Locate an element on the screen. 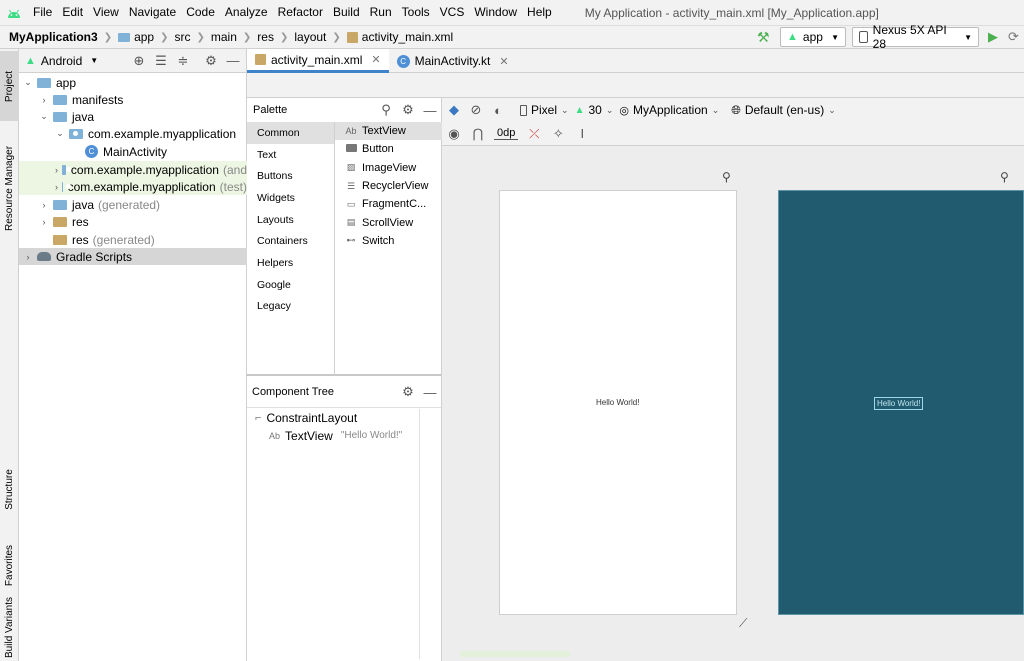  breadcrumb-project: MyApplication3 ❯ is located at coordinates (56, 37).